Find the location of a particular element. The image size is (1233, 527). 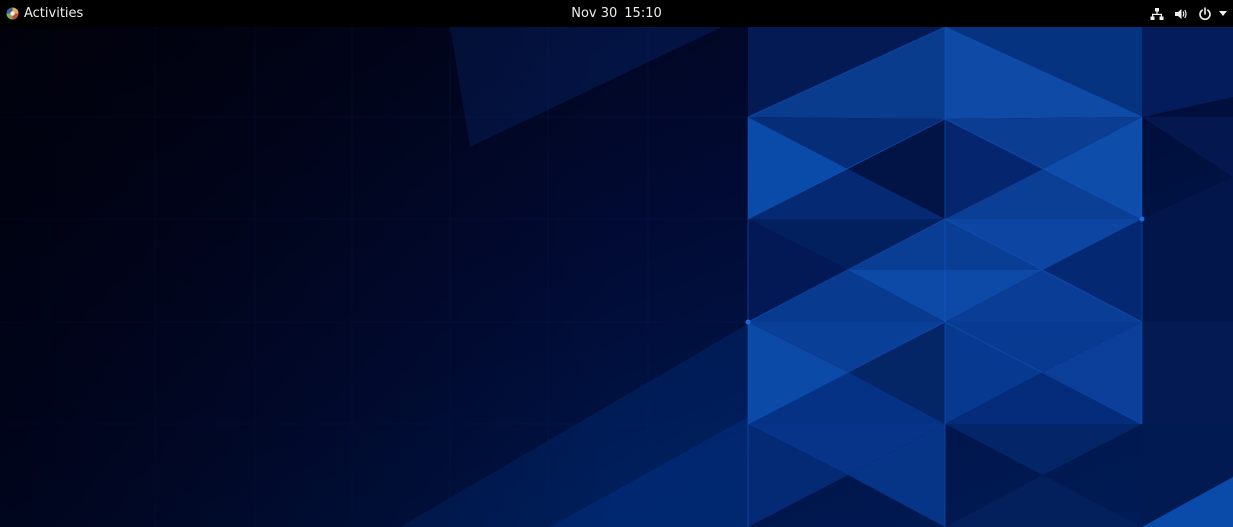

top-bar: Activities Nov 30 15:10 is located at coordinates (616, 13).